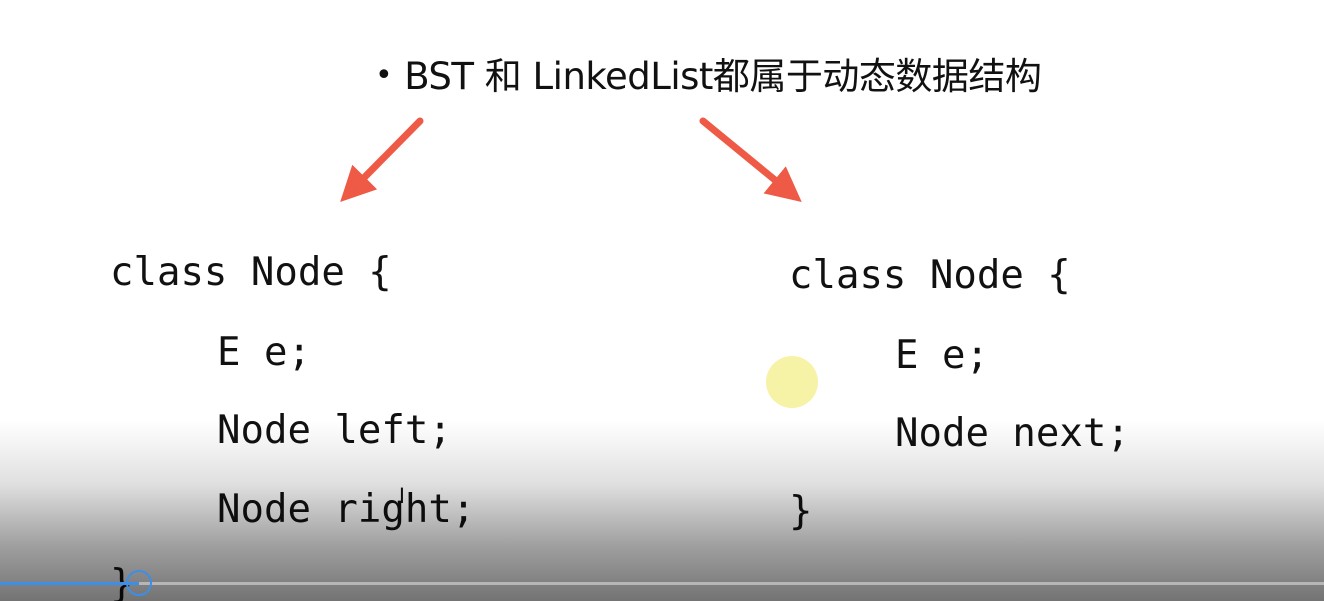  What do you see at coordinates (334, 430) in the screenshot?
I see `bst-line-left: Node left;` at bounding box center [334, 430].